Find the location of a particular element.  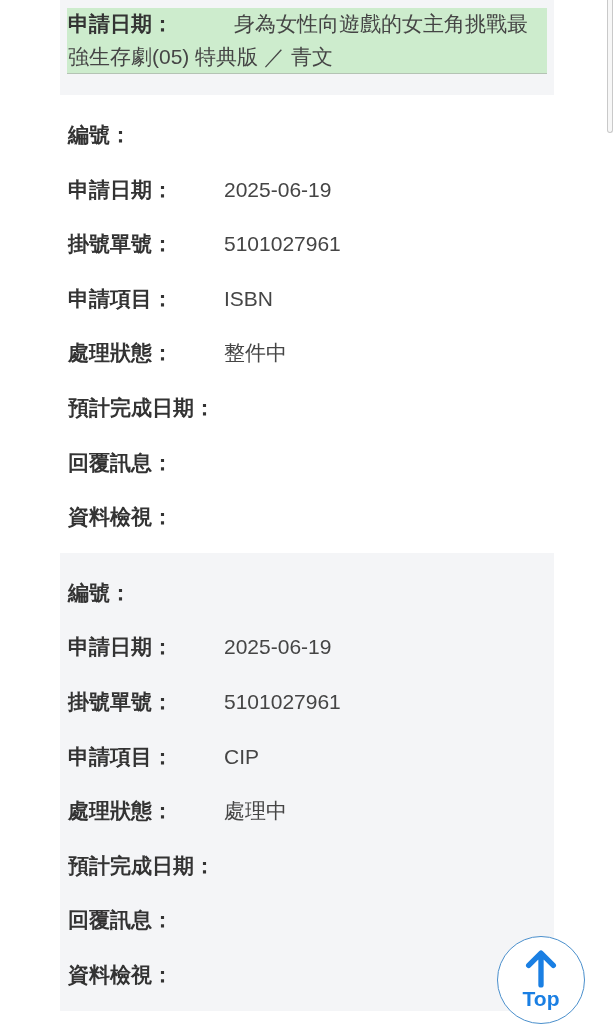

field-value: CIP is located at coordinates (241, 756).